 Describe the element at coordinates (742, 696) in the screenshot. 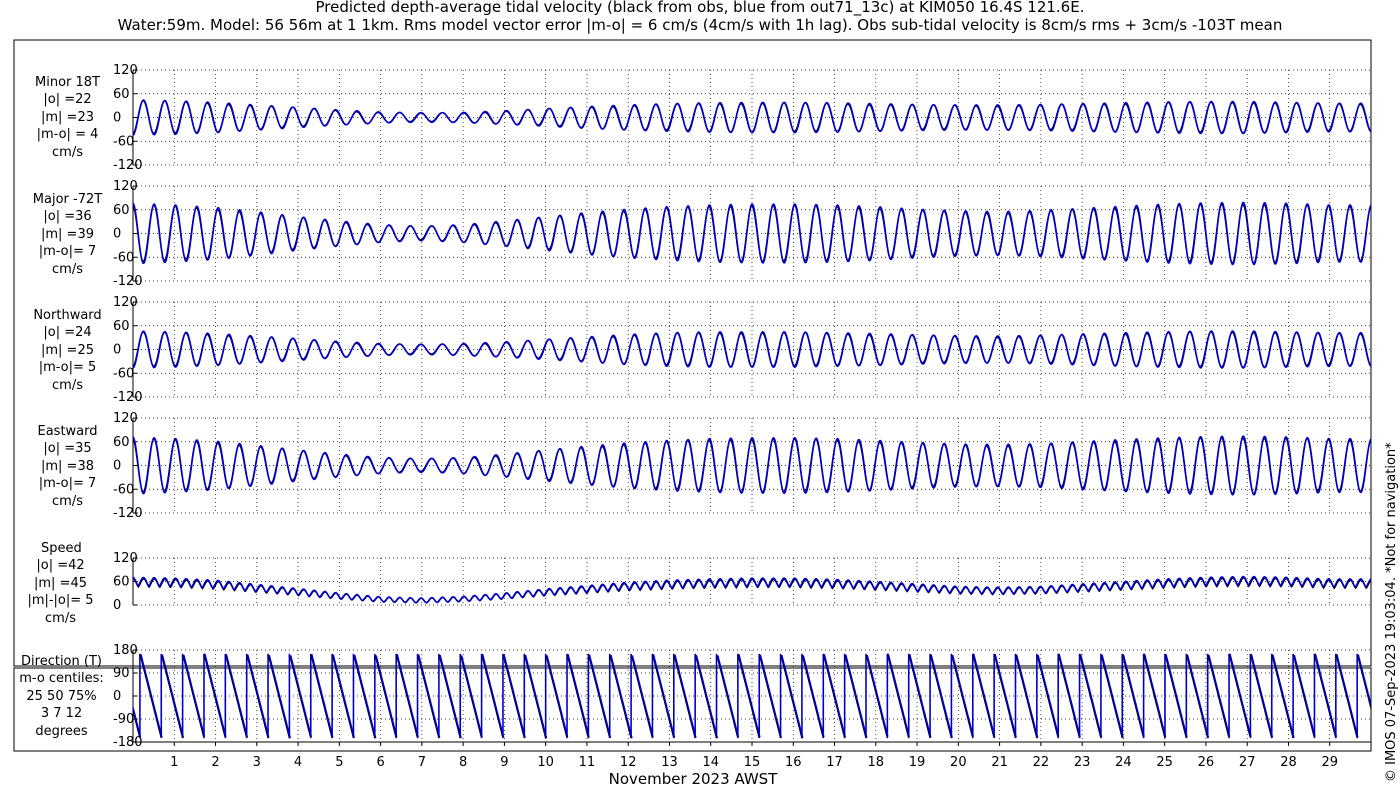

I see `panel-direction: -180-90090180` at that location.